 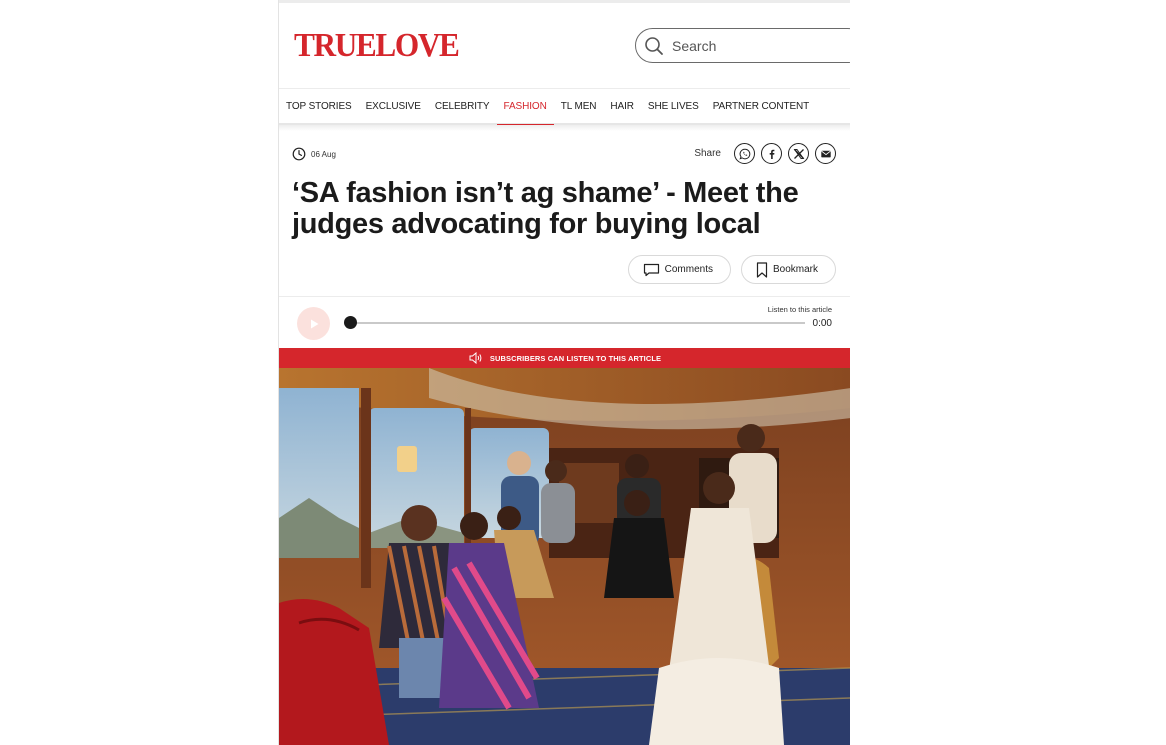 I want to click on bookmark-icon, so click(x=762, y=269).